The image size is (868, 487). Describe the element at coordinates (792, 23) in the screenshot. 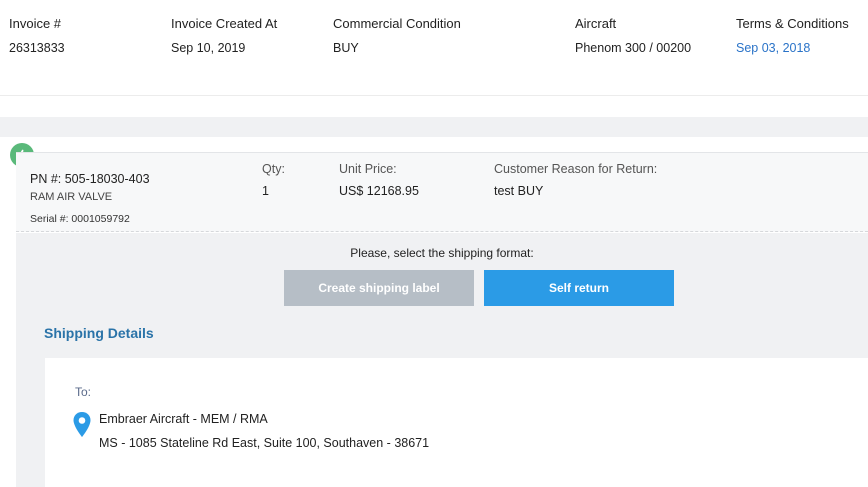

I see `terms-label: Terms & Conditions` at that location.